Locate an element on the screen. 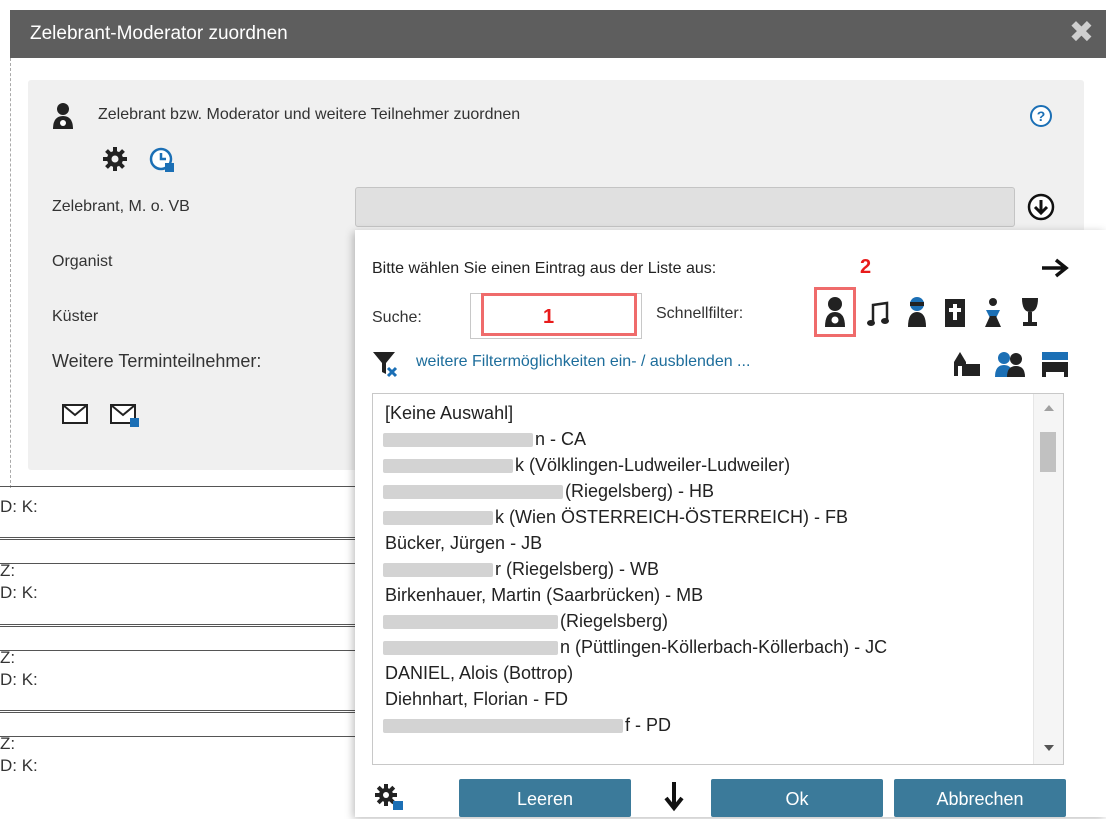 This screenshot has width=1106, height=819. list-item-text: (Riegelsberg) - HB is located at coordinates (640, 491).